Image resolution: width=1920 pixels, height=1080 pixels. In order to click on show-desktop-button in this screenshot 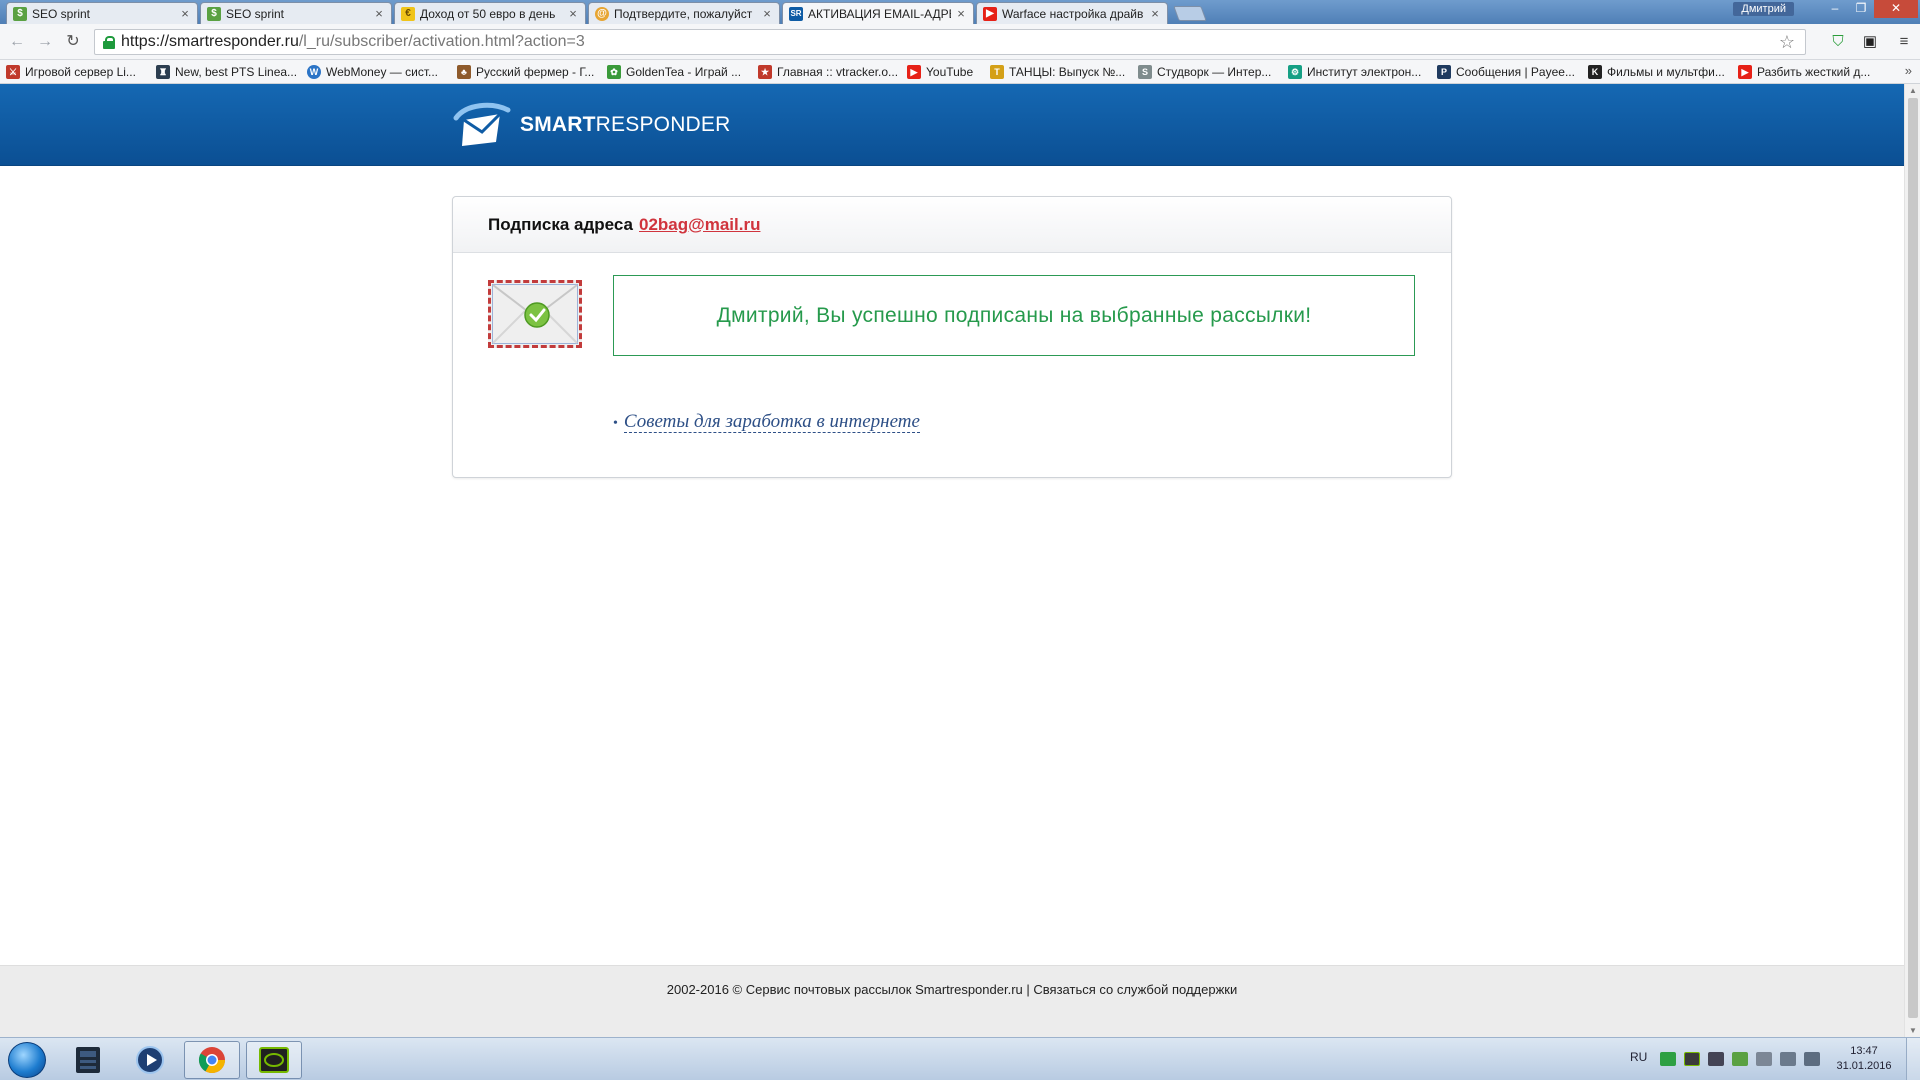, I will do `click(1913, 1059)`.